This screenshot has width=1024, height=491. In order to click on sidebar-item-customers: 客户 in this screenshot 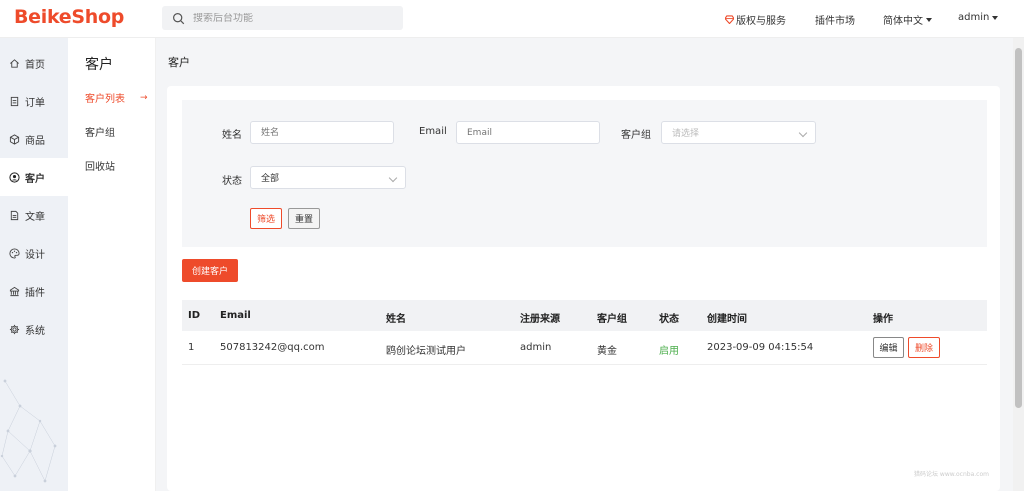, I will do `click(34, 177)`.